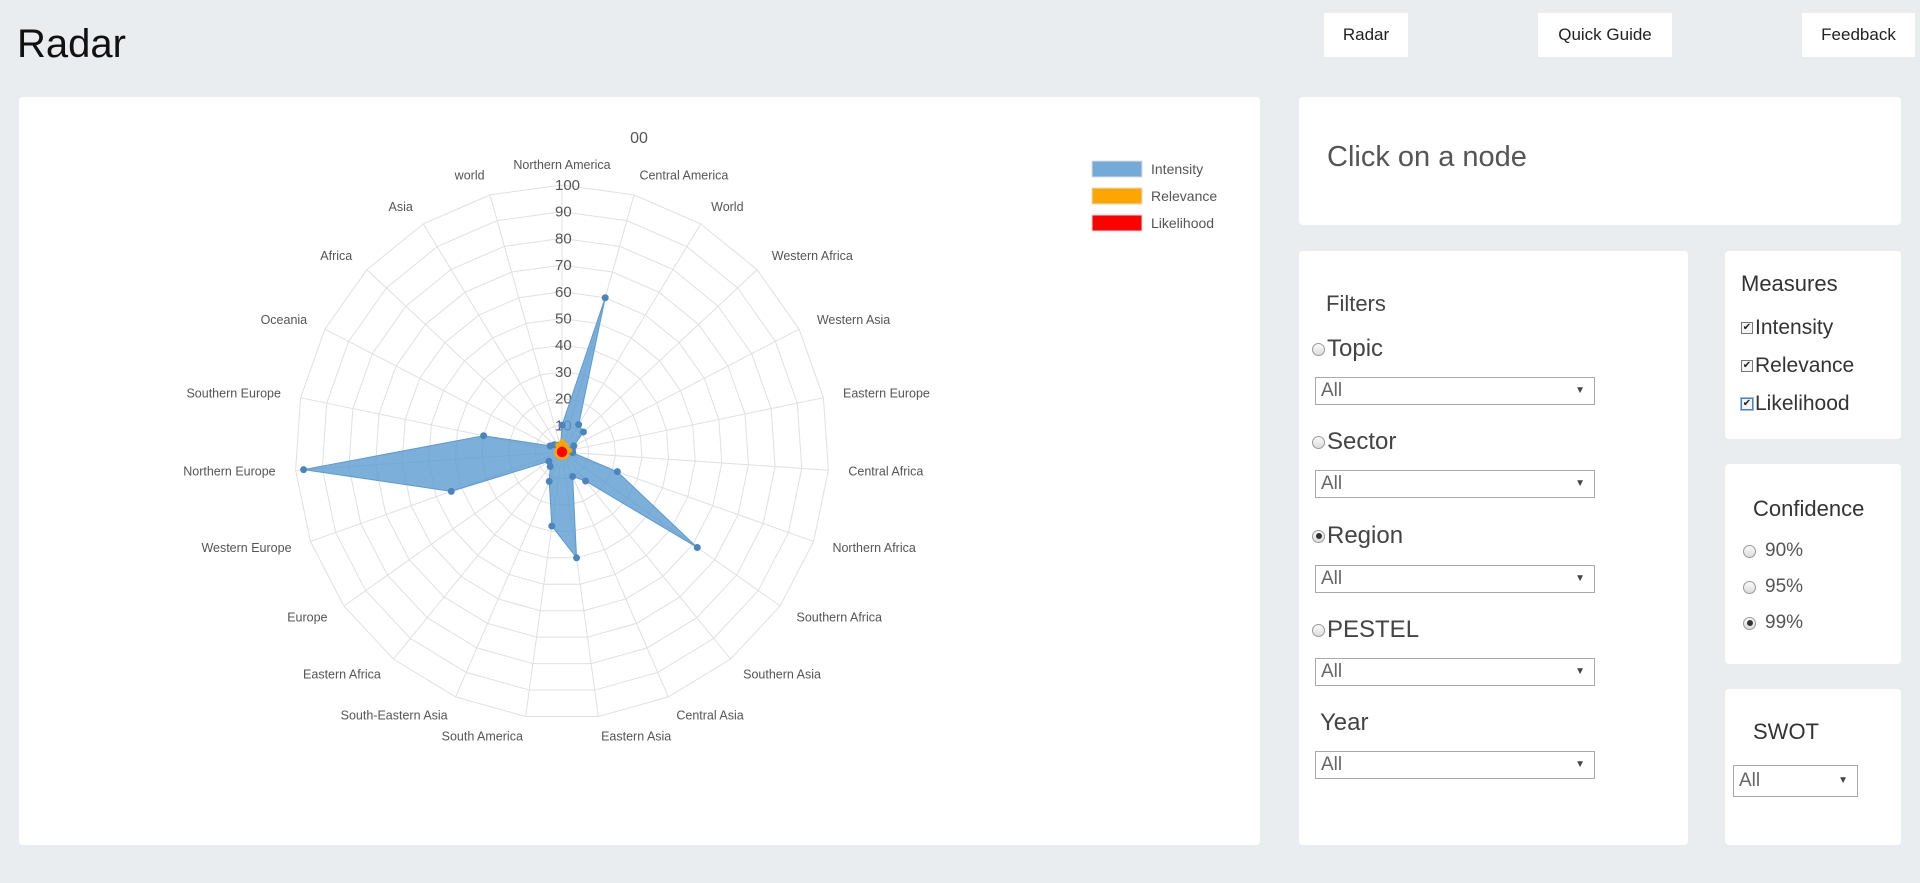 This screenshot has width=1920, height=883. What do you see at coordinates (246, 548) in the screenshot?
I see `category-label: Western Europe` at bounding box center [246, 548].